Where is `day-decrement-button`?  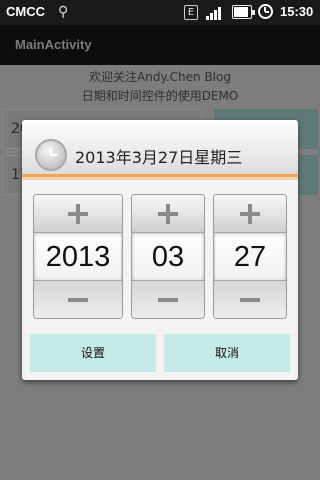
day-decrement-button is located at coordinates (250, 299).